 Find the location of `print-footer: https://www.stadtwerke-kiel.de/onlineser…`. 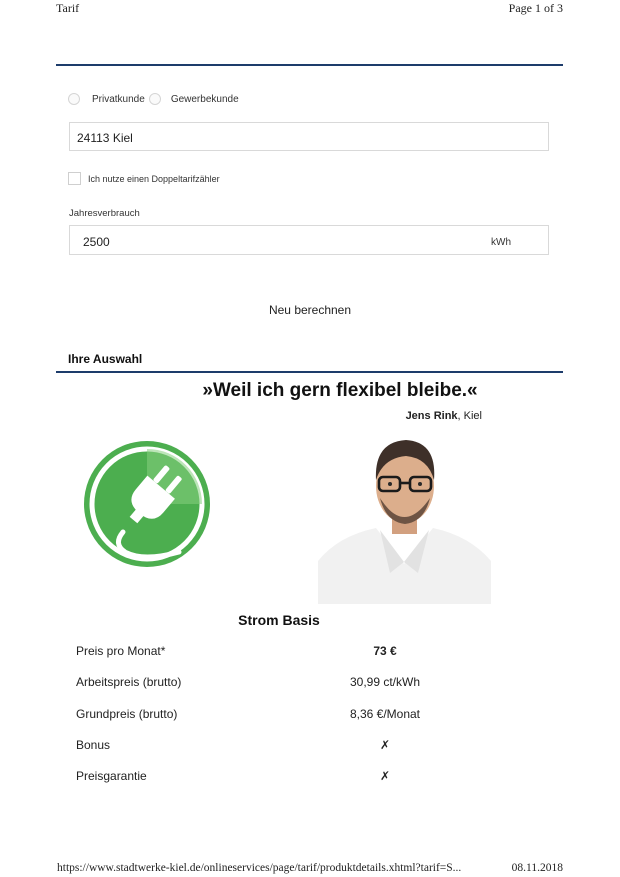

print-footer: https://www.stadtwerke-kiel.de/onlineser… is located at coordinates (310, 869).